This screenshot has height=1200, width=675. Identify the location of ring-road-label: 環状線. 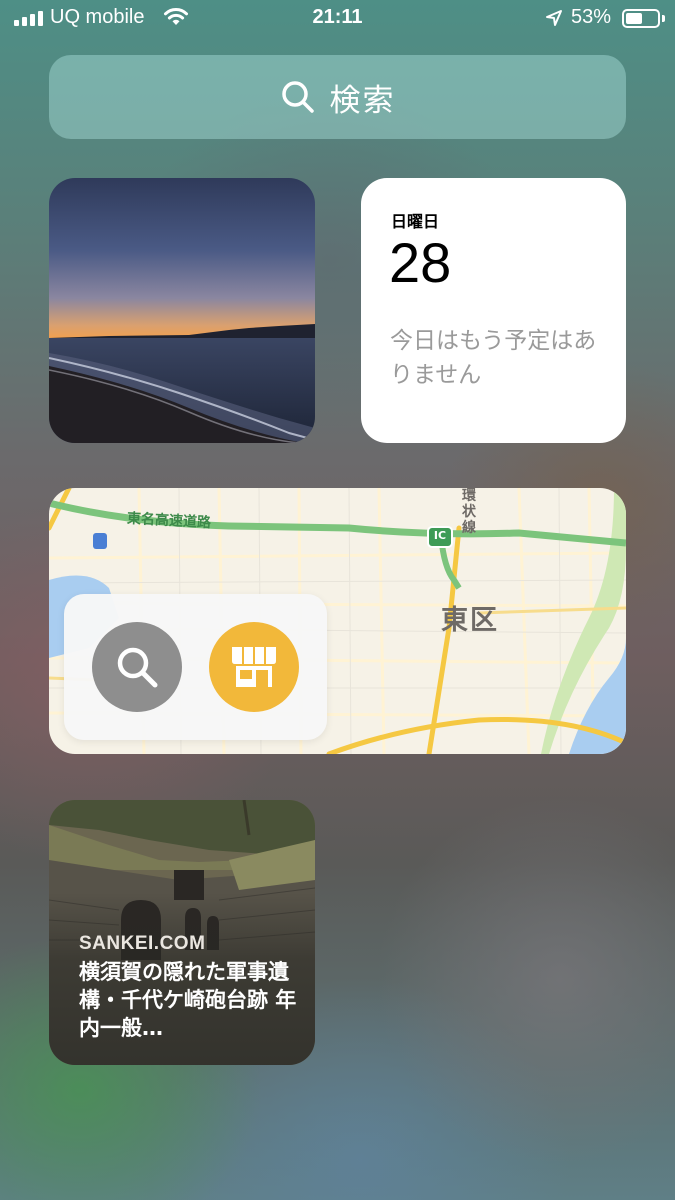
(469, 512).